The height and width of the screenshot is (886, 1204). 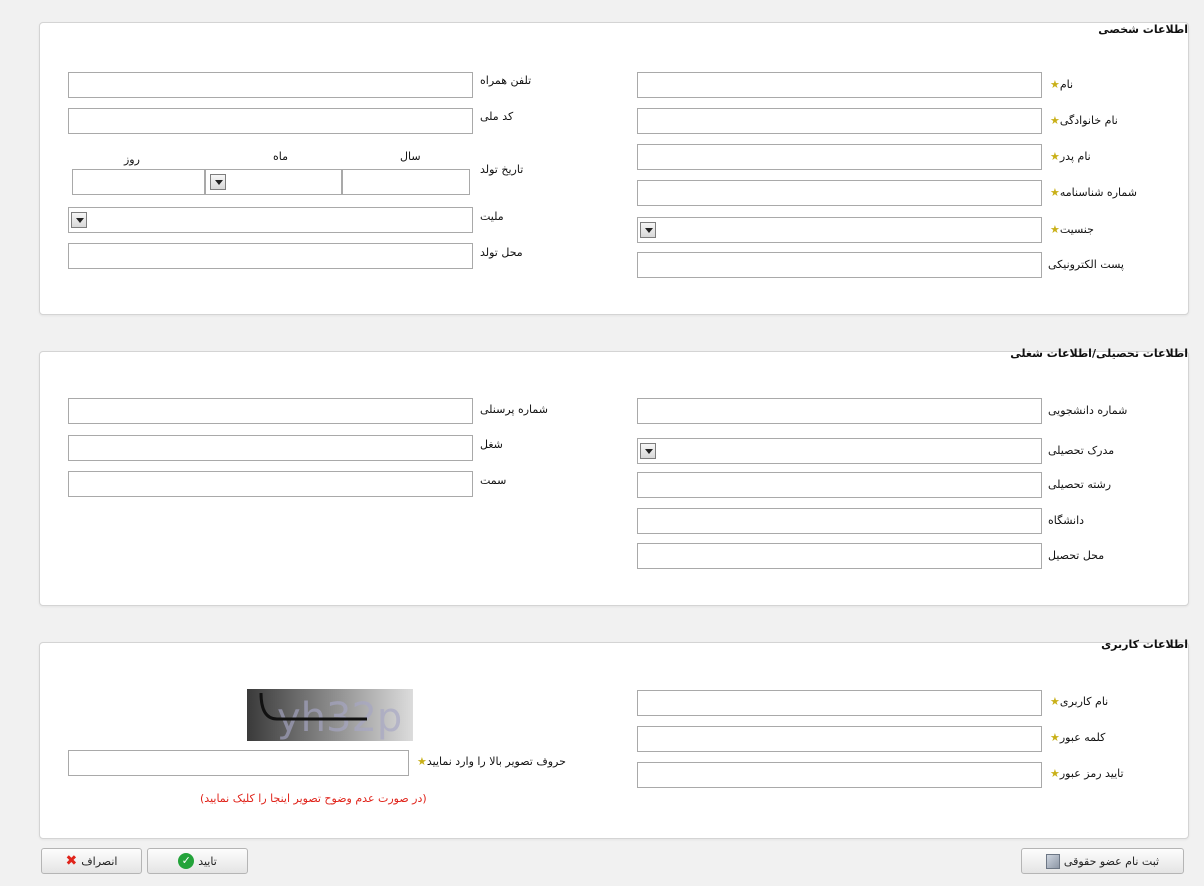 What do you see at coordinates (1078, 737) in the screenshot?
I see `password-label: ★کلمه عبور` at bounding box center [1078, 737].